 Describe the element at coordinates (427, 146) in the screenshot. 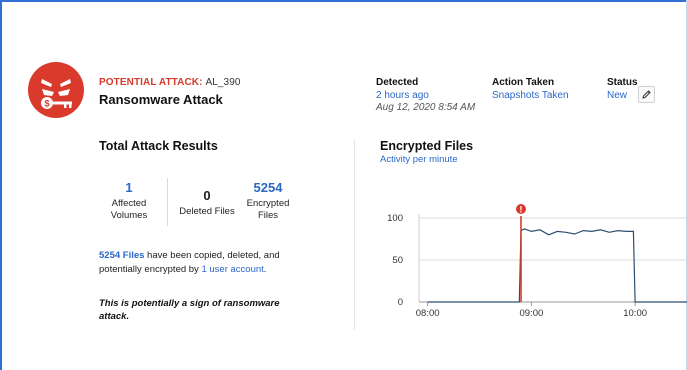

I see `chart-title: Encrypted Files` at that location.